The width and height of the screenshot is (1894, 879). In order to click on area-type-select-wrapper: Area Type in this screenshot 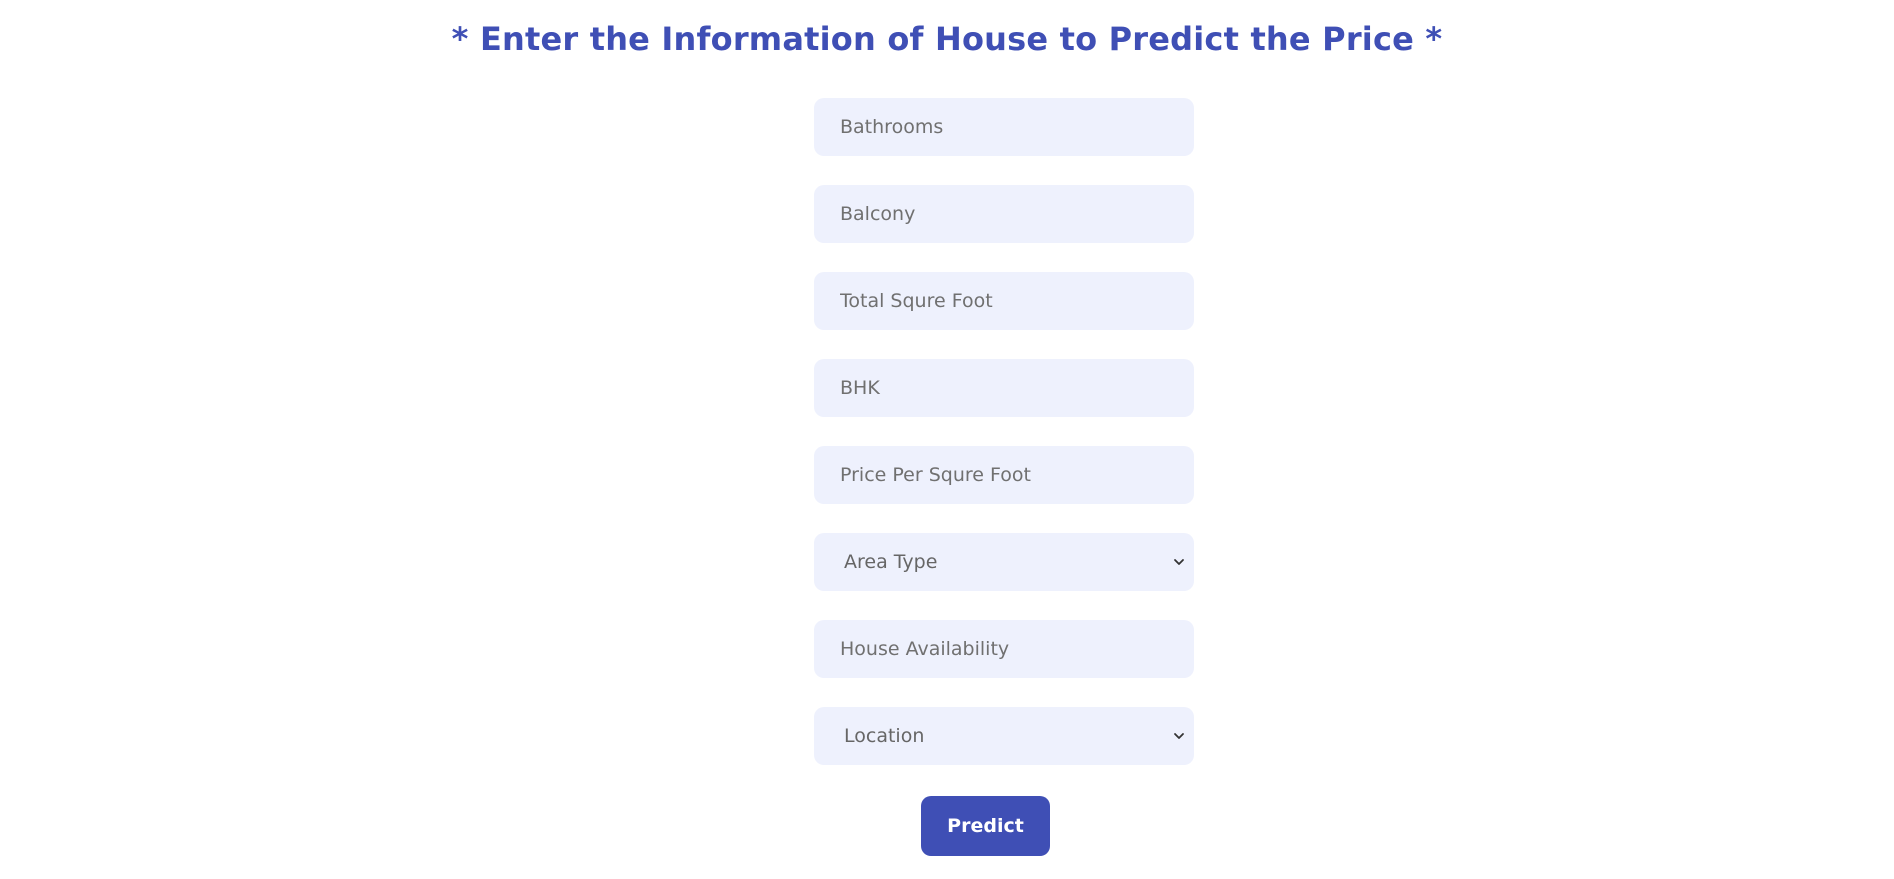, I will do `click(1004, 562)`.